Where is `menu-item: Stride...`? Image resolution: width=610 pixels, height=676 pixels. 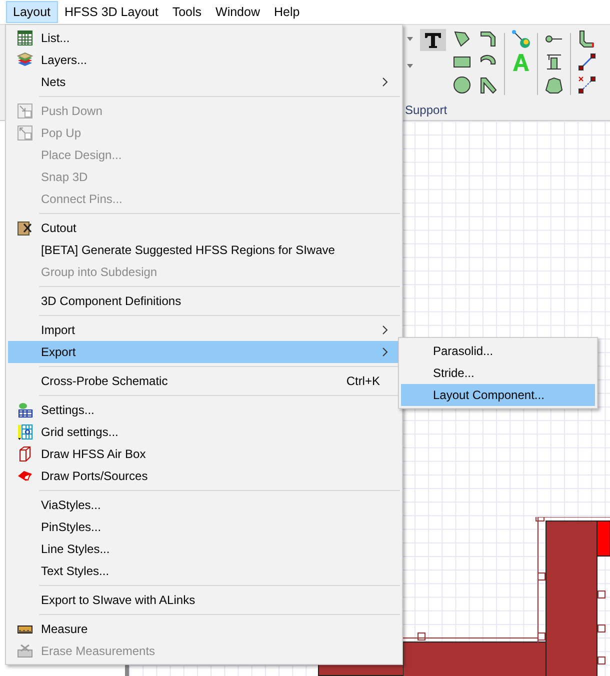 menu-item: Stride... is located at coordinates (498, 373).